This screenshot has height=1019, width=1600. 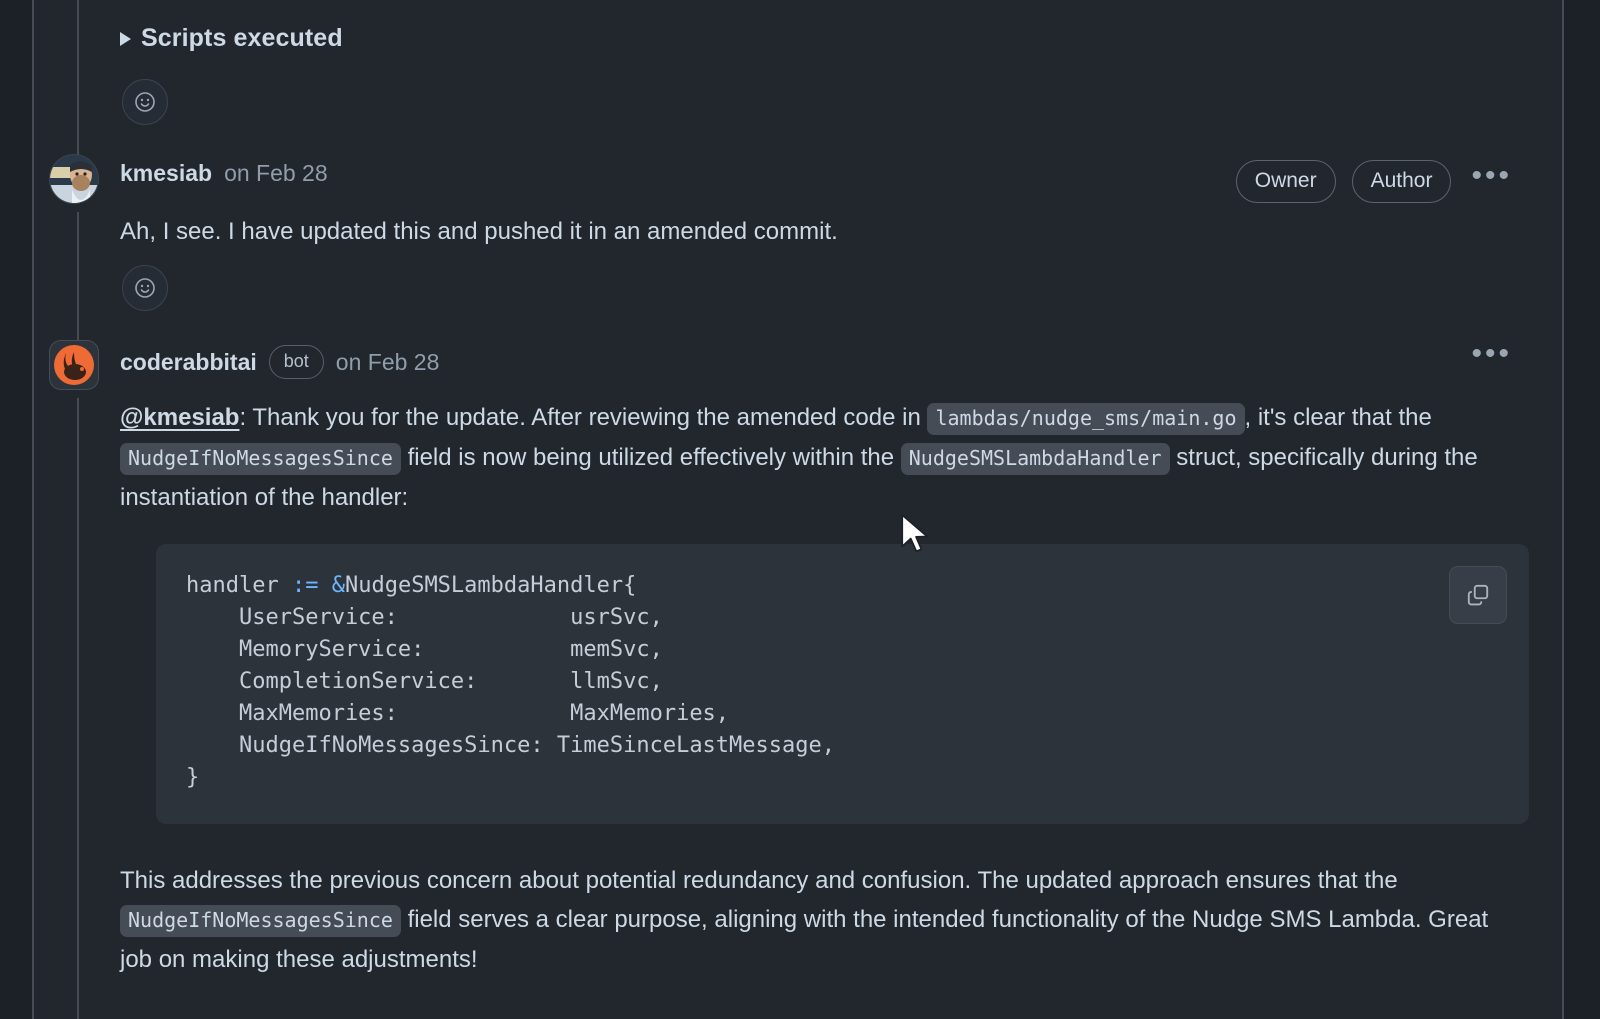 I want to click on comment-author-name: kmesiab, so click(x=166, y=173).